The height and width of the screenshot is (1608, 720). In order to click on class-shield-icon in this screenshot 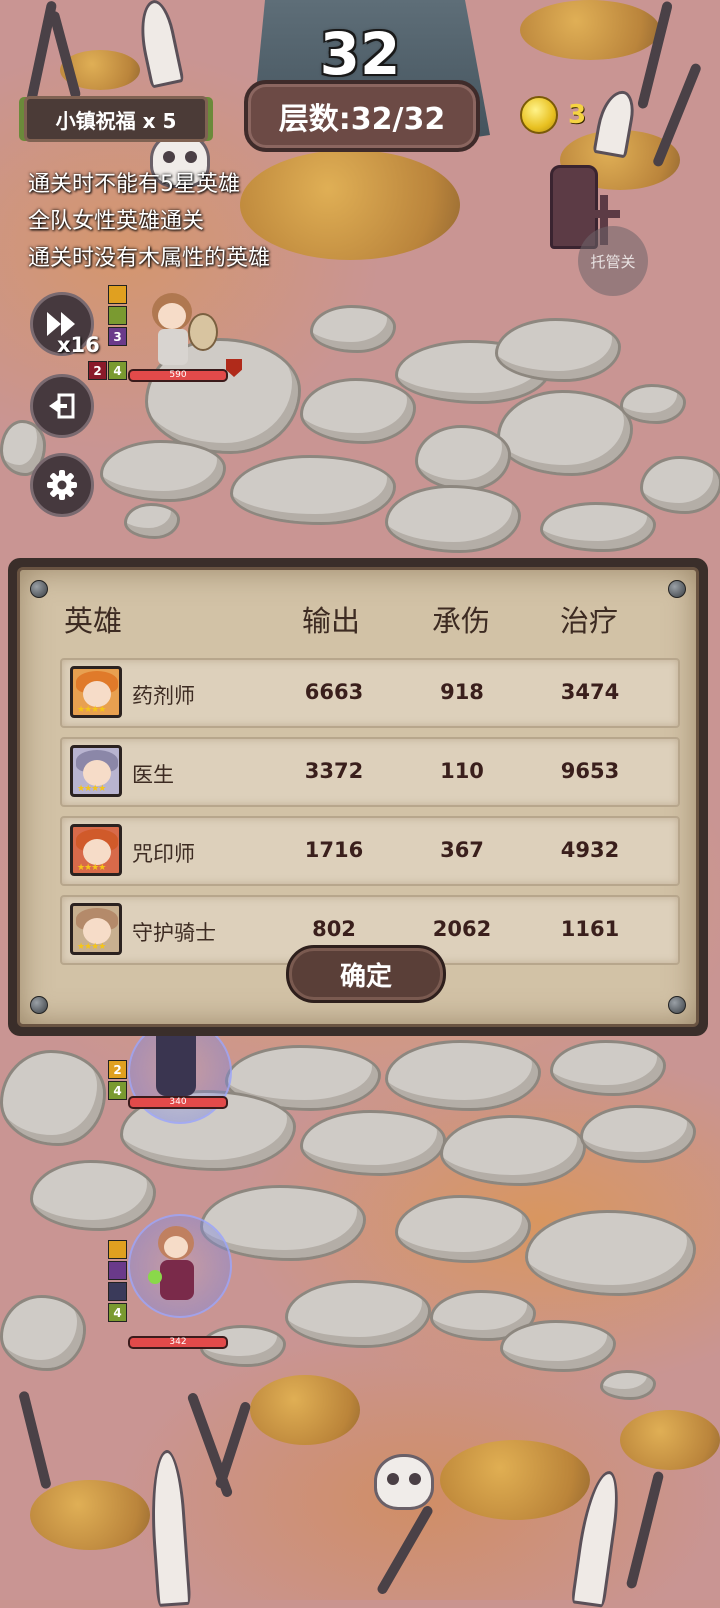, I will do `click(234, 368)`.